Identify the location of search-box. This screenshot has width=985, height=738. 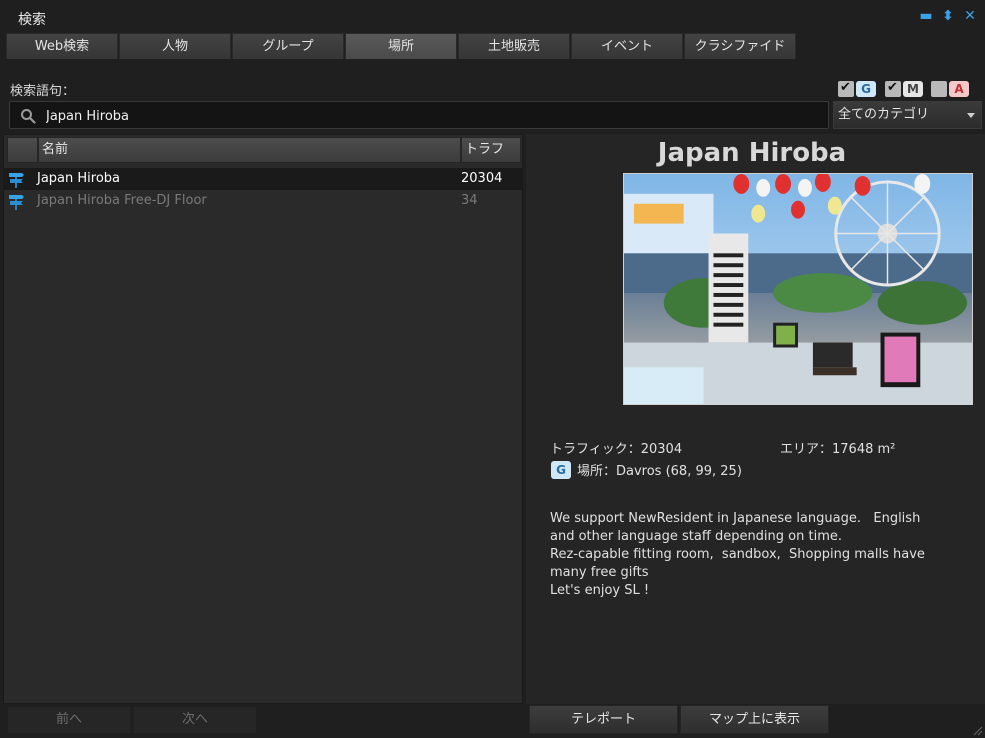
(419, 115).